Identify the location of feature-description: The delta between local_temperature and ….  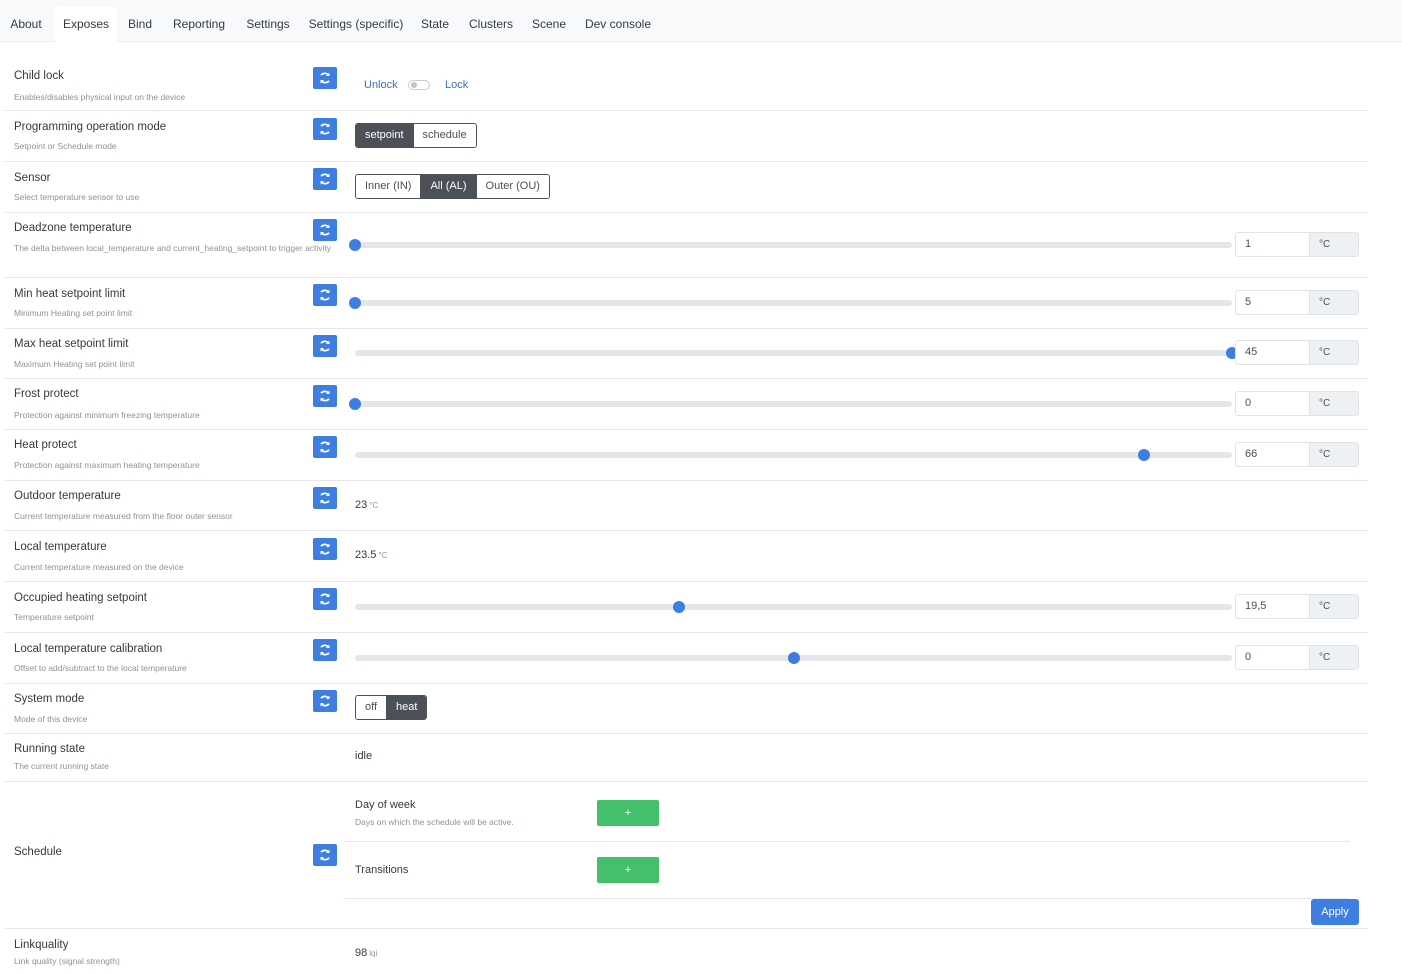
(173, 248).